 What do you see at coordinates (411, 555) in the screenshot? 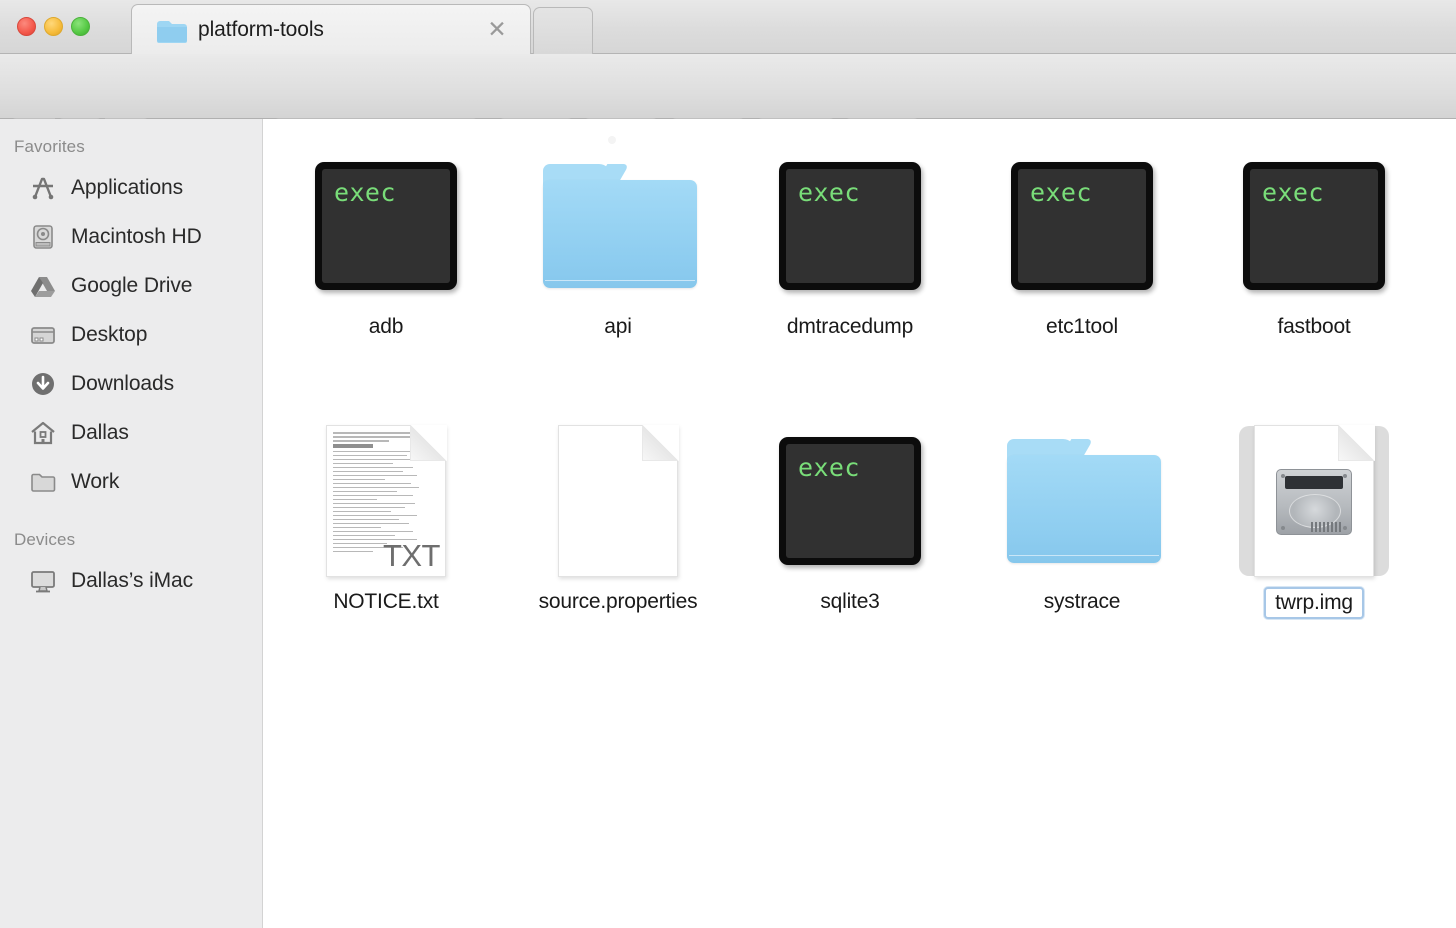
I see `file-type-badge: TXT` at bounding box center [411, 555].